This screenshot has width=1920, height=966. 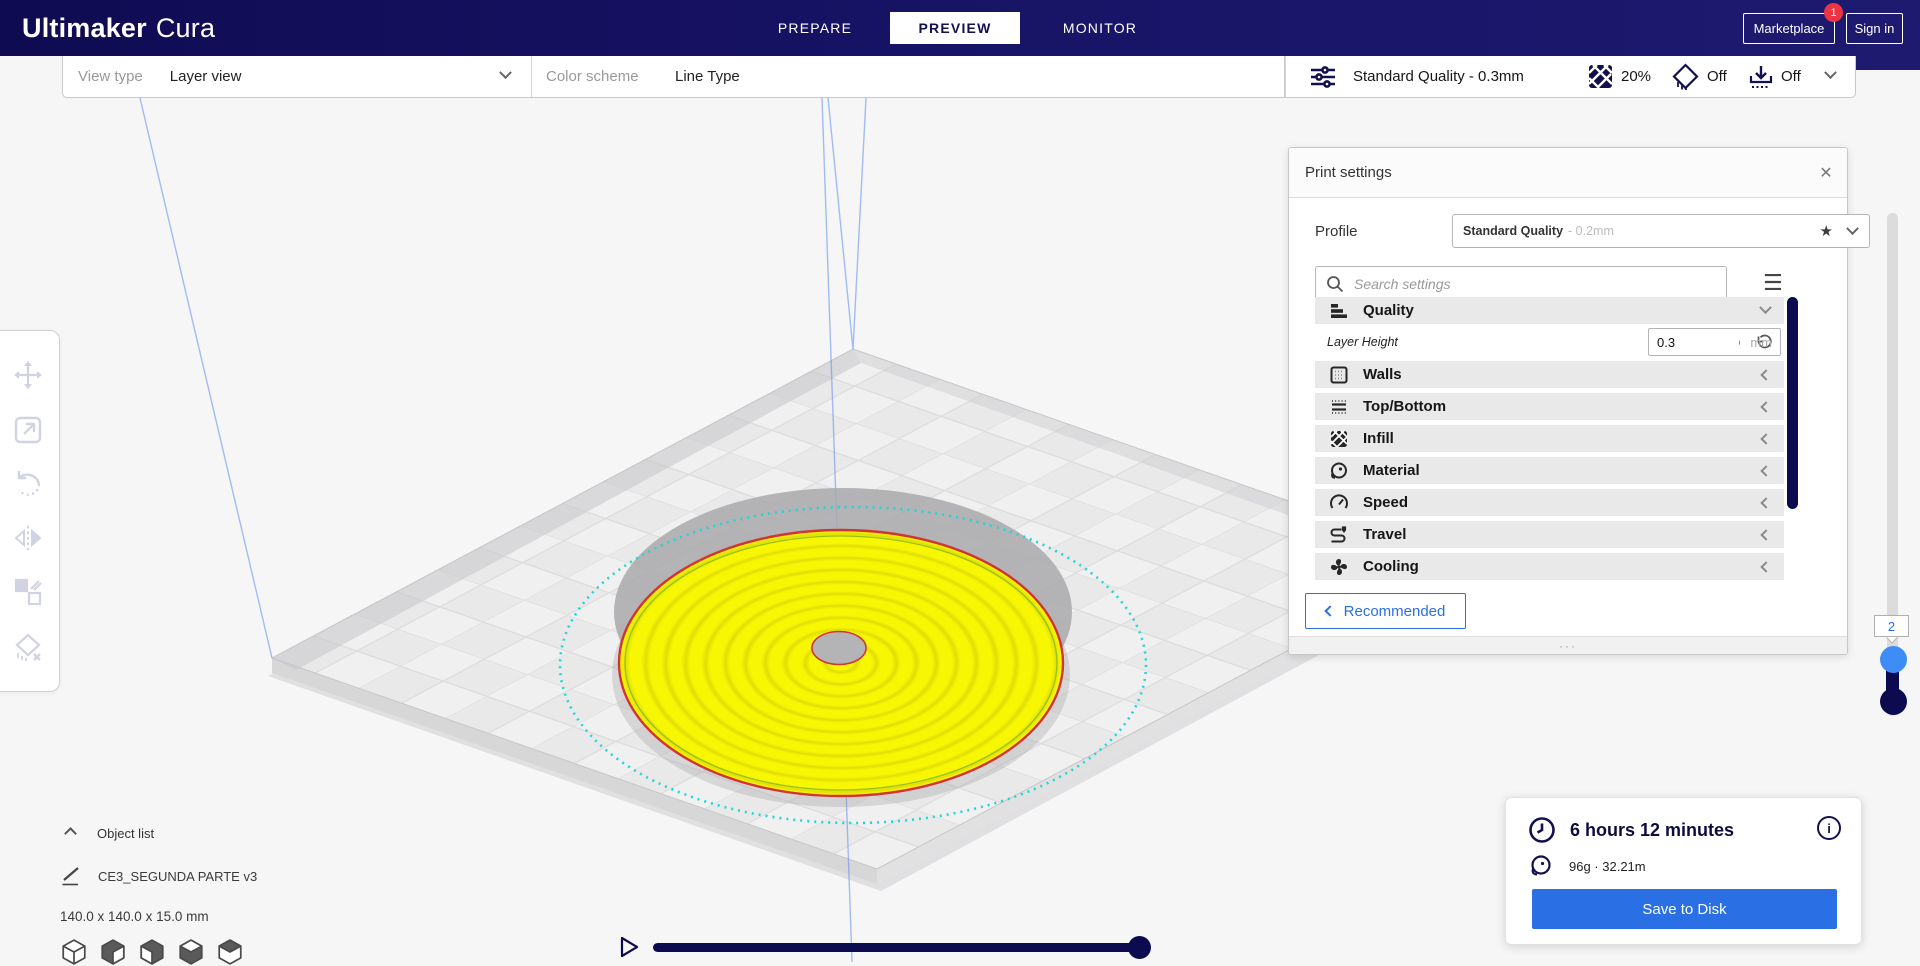 I want to click on scale-tool, so click(x=28, y=430).